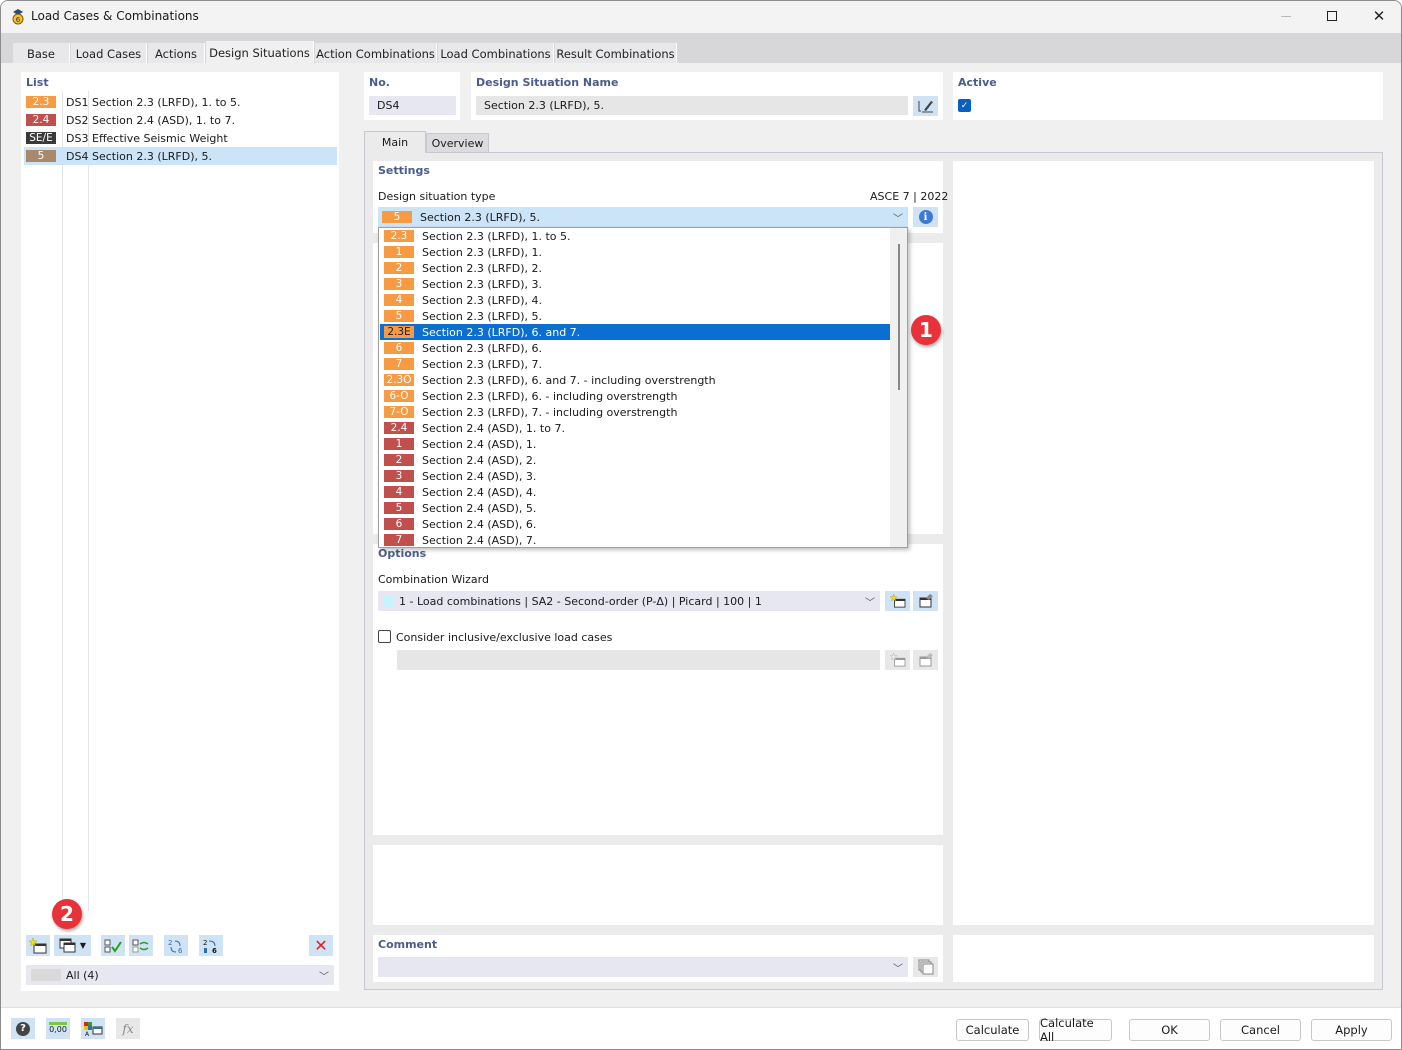 Image resolution: width=1402 pixels, height=1050 pixels. Describe the element at coordinates (635, 428) in the screenshot. I see `dropdown-option: 2.4 Section 2.4 (ASD), 1. to 7.` at that location.